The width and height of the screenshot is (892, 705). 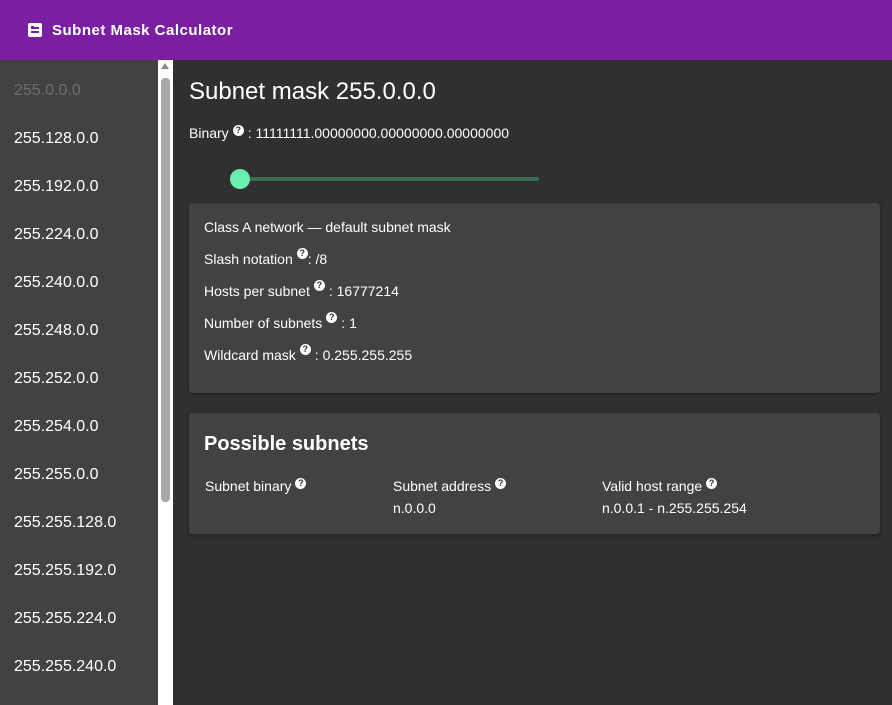 What do you see at coordinates (378, 133) in the screenshot?
I see `binary-value: : 11111111.00000000.00000000.00000000` at bounding box center [378, 133].